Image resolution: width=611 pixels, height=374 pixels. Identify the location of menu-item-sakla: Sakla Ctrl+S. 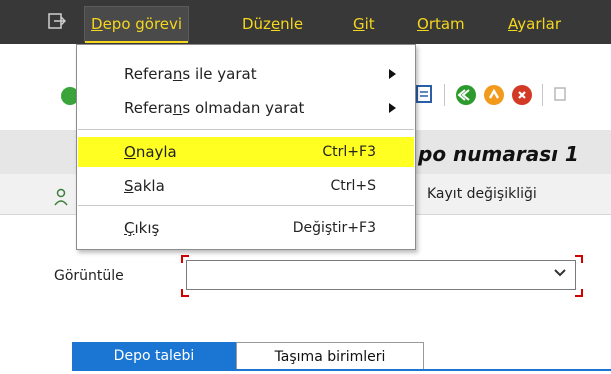
(246, 186).